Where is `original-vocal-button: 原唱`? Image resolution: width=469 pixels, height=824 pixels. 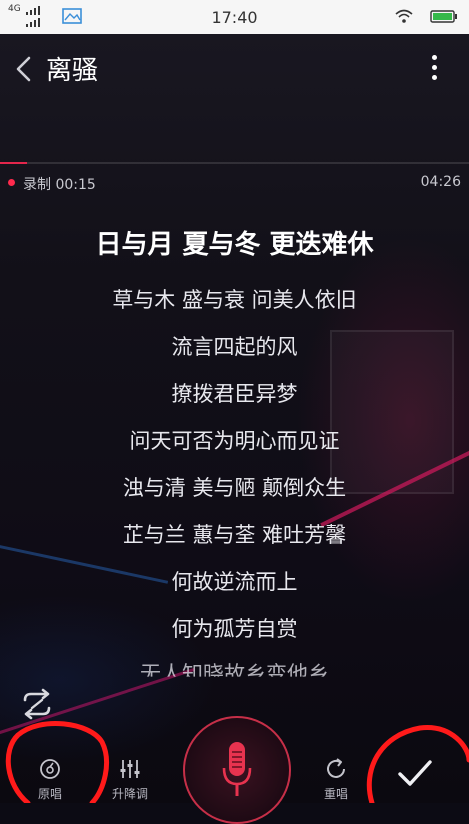
original-vocal-button: 原唱 is located at coordinates (50, 780).